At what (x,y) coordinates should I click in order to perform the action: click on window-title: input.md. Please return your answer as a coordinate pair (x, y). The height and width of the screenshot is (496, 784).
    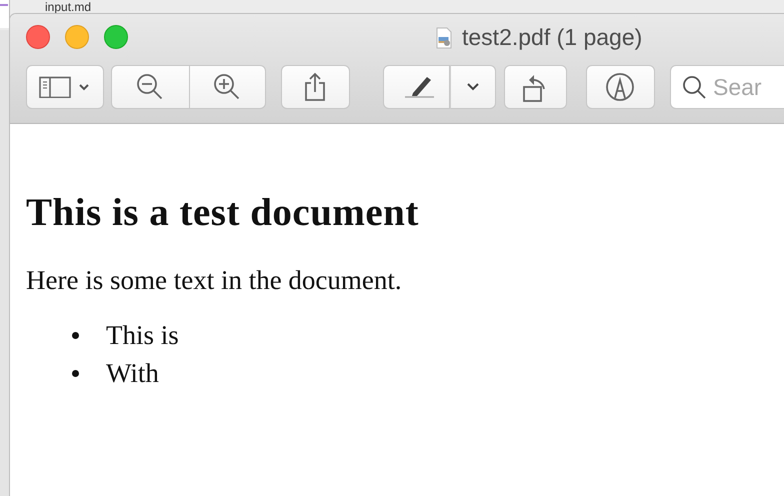
    Looking at the image, I should click on (68, 7).